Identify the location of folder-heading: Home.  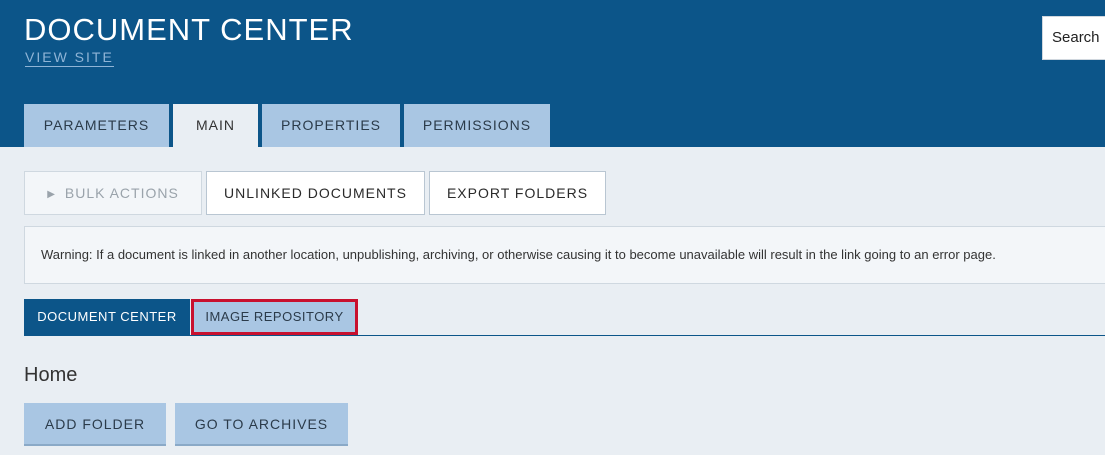
(51, 375).